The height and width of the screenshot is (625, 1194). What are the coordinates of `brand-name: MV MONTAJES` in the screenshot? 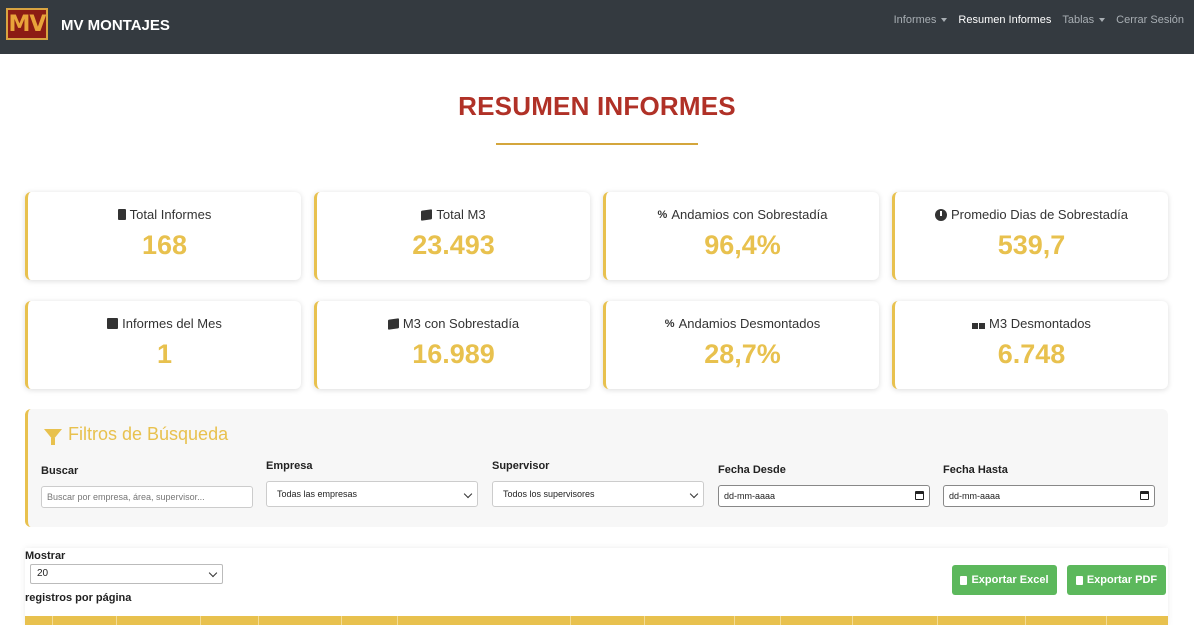 It's located at (115, 25).